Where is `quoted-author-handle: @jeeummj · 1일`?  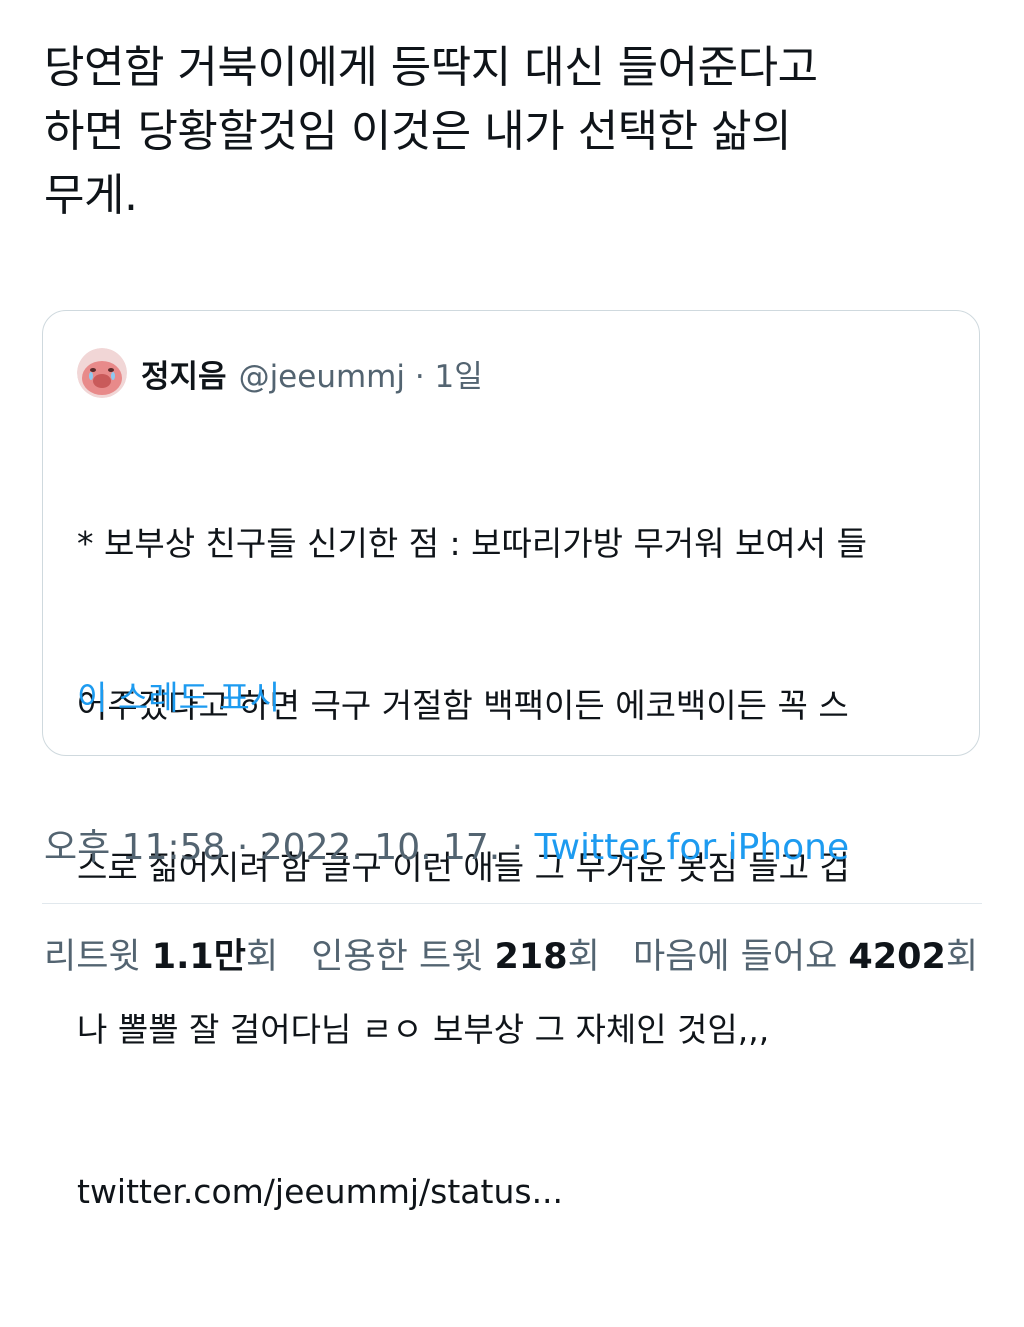
quoted-author-handle: @jeeummj · 1일 is located at coordinates (360, 376).